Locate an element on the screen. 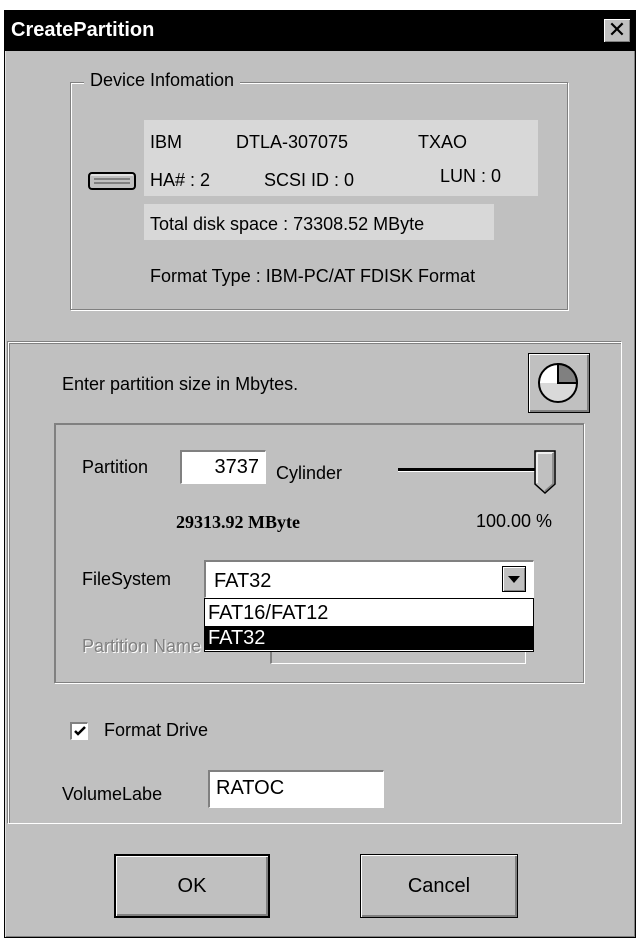 The width and height of the screenshot is (638, 942). device-info-legend: Device Infomation is located at coordinates (162, 80).